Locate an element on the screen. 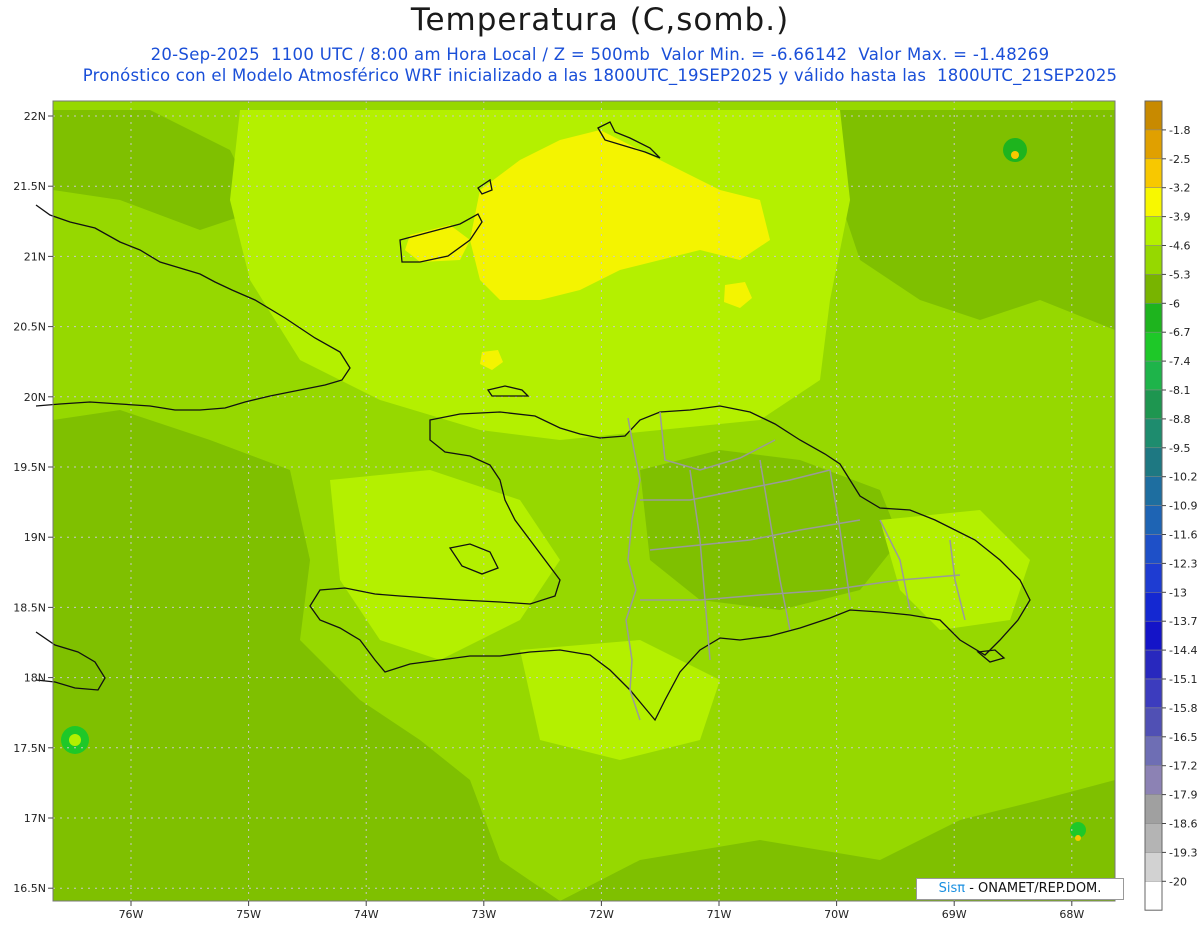 Image resolution: width=1200 pixels, height=927 pixels. lat-label: 18.5N is located at coordinates (29, 607).